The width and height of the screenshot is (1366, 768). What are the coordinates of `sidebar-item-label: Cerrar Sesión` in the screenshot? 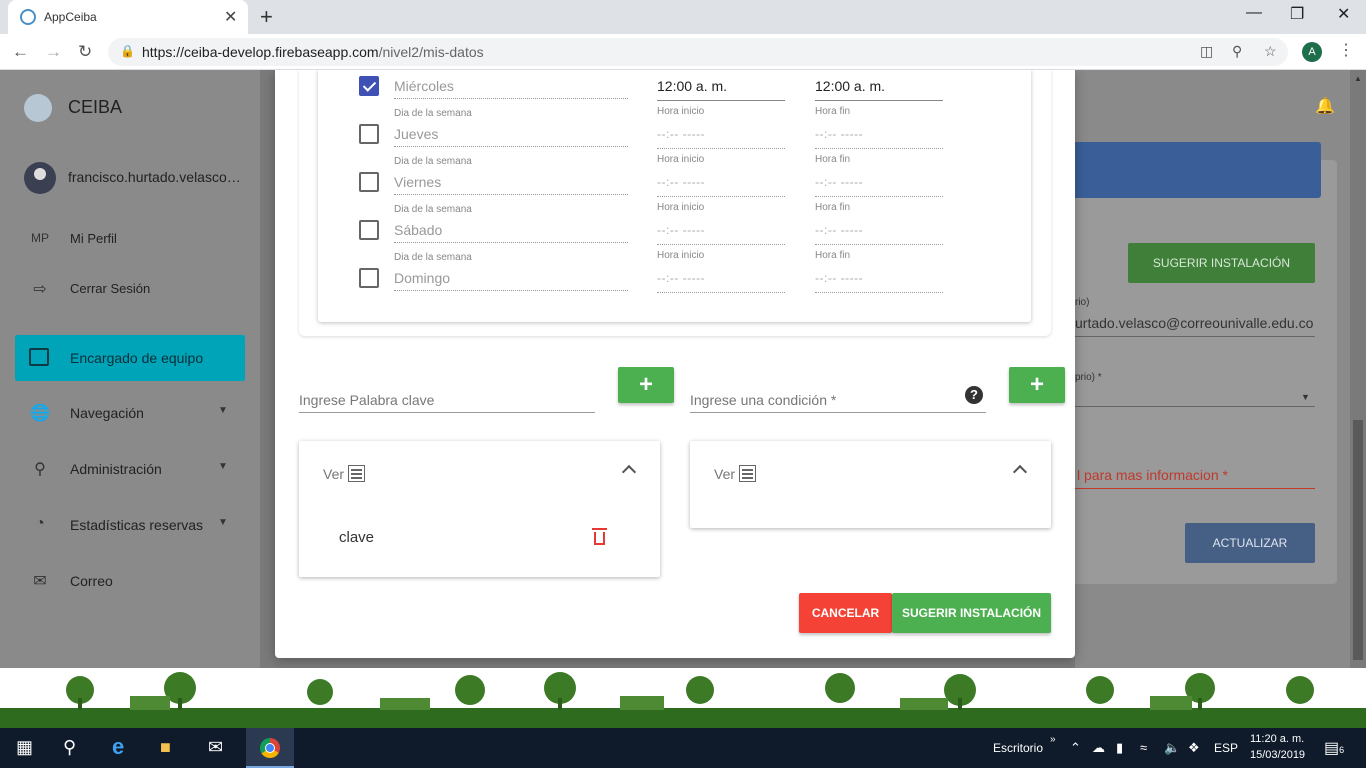 It's located at (110, 288).